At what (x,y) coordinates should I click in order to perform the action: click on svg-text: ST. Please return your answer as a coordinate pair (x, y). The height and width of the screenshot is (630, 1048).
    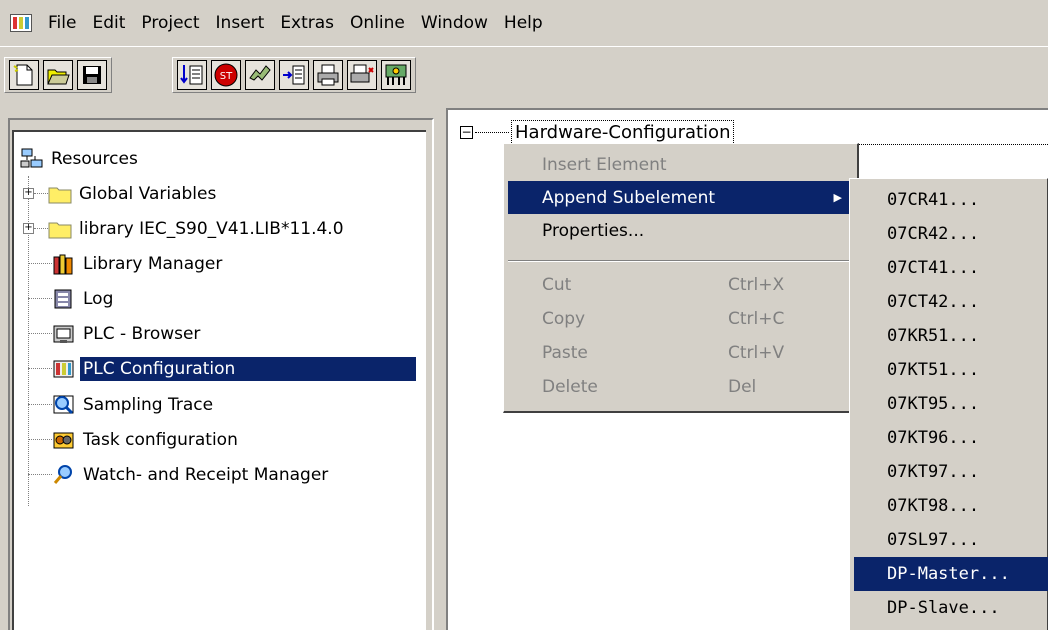
    Looking at the image, I should click on (226, 76).